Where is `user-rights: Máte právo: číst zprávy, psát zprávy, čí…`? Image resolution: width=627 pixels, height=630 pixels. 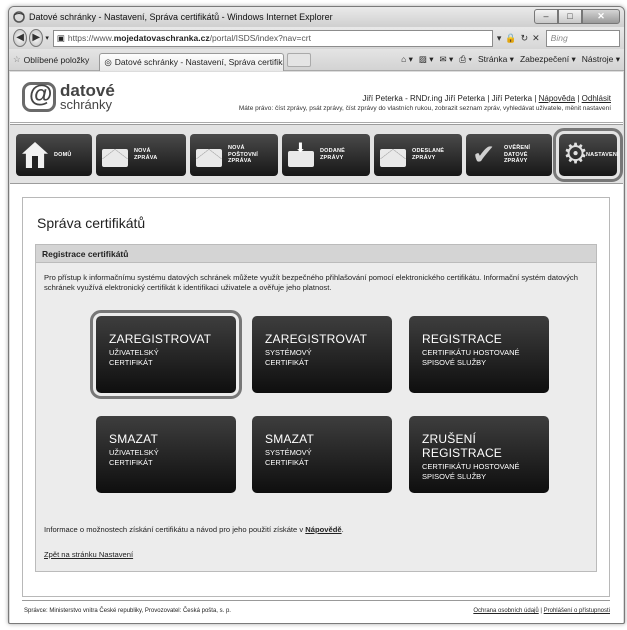 user-rights: Máte právo: číst zprávy, psát zprávy, čí… is located at coordinates (424, 108).